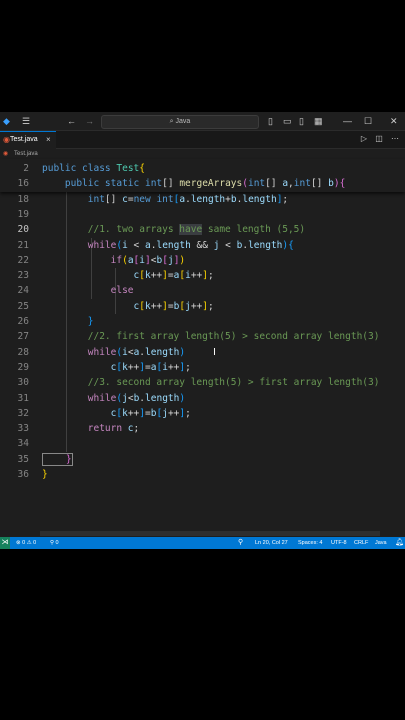 This screenshot has height=720, width=405. I want to click on more-actions-icon: ⋯, so click(395, 138).